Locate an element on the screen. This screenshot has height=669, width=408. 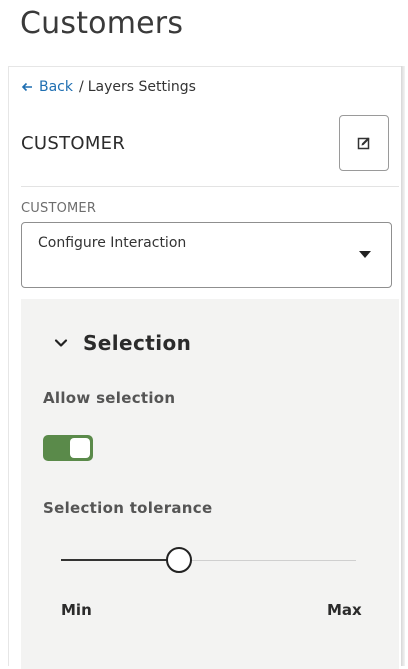
toggle-knob is located at coordinates (80, 448).